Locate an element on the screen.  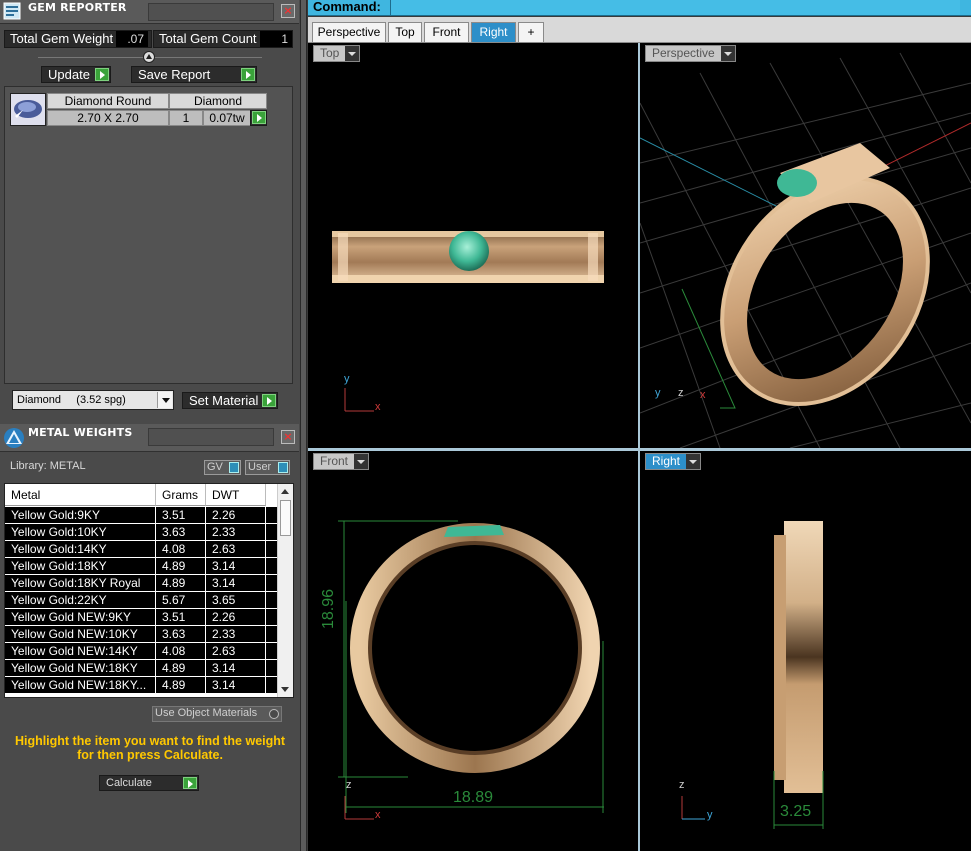
set-material-button: Set Material is located at coordinates (230, 400).